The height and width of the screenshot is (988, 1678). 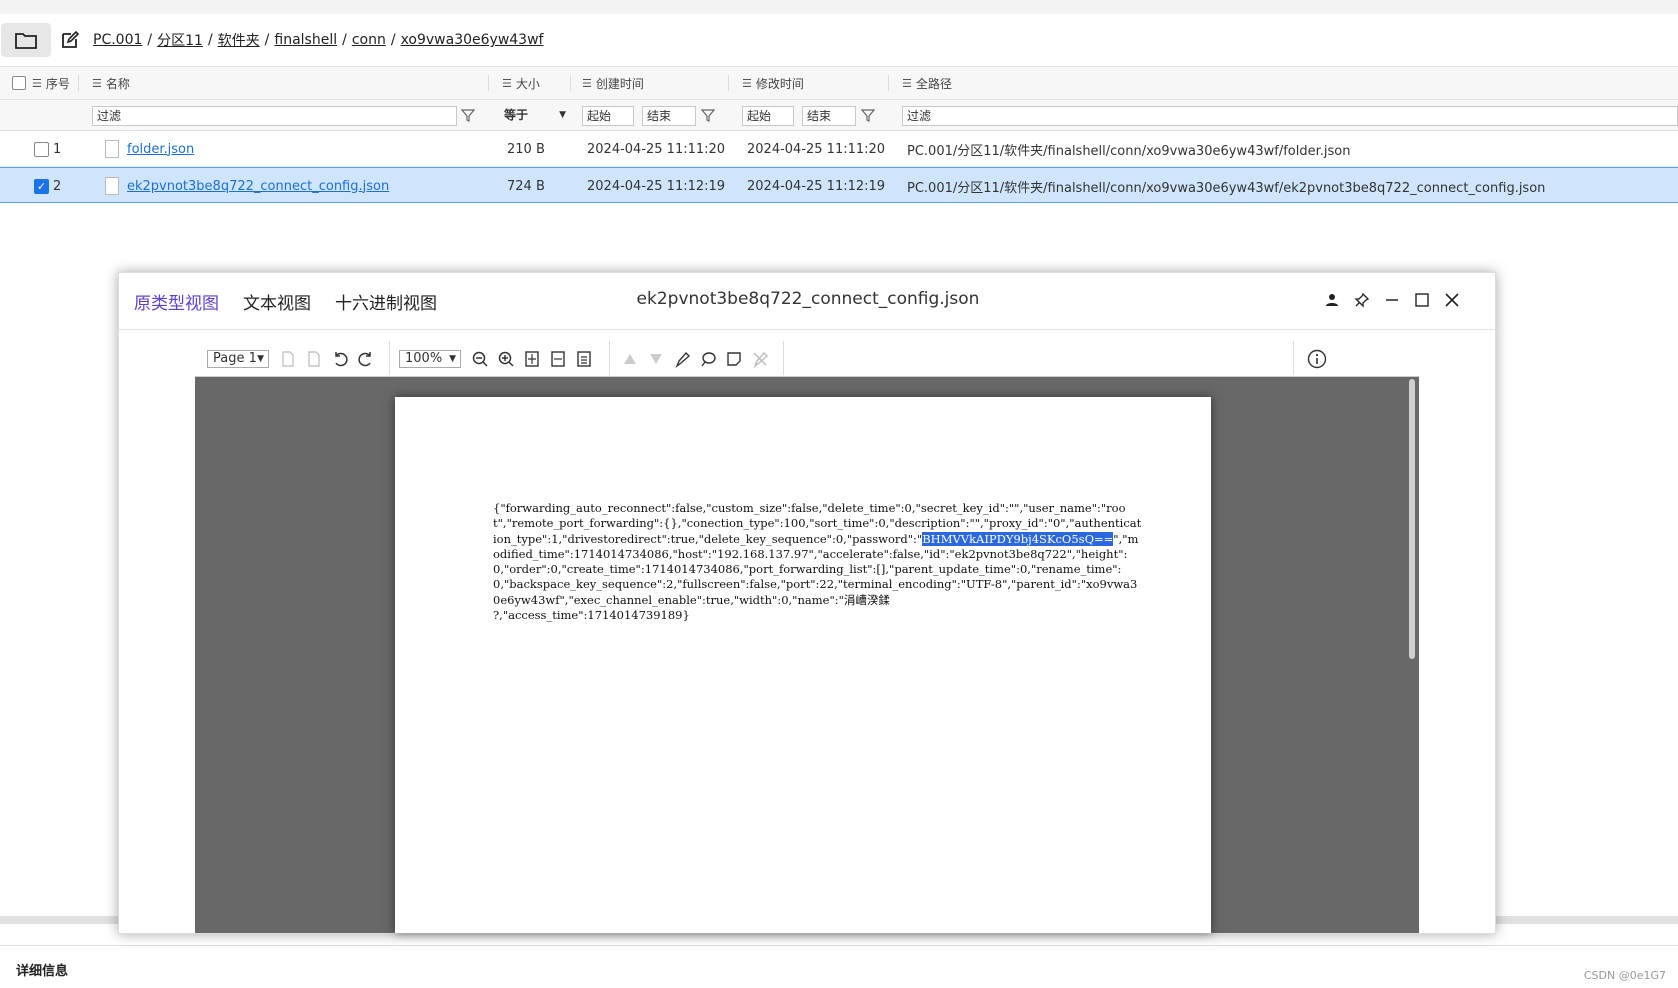 I want to click on modified-end-input: 结束, so click(x=829, y=116).